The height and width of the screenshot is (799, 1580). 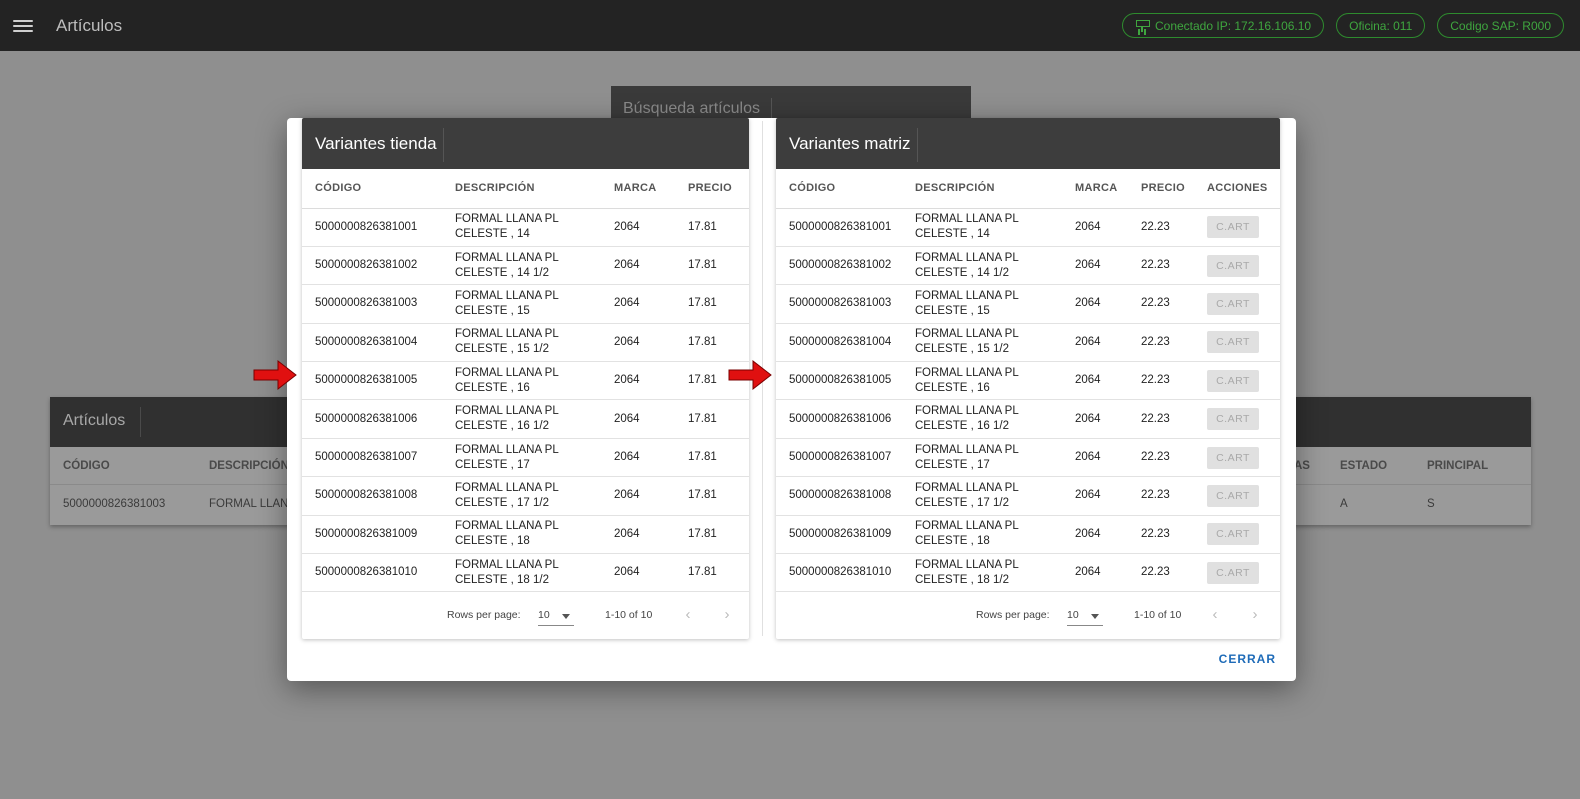 I want to click on cell-codigo: 5000000826381003, so click(x=839, y=304).